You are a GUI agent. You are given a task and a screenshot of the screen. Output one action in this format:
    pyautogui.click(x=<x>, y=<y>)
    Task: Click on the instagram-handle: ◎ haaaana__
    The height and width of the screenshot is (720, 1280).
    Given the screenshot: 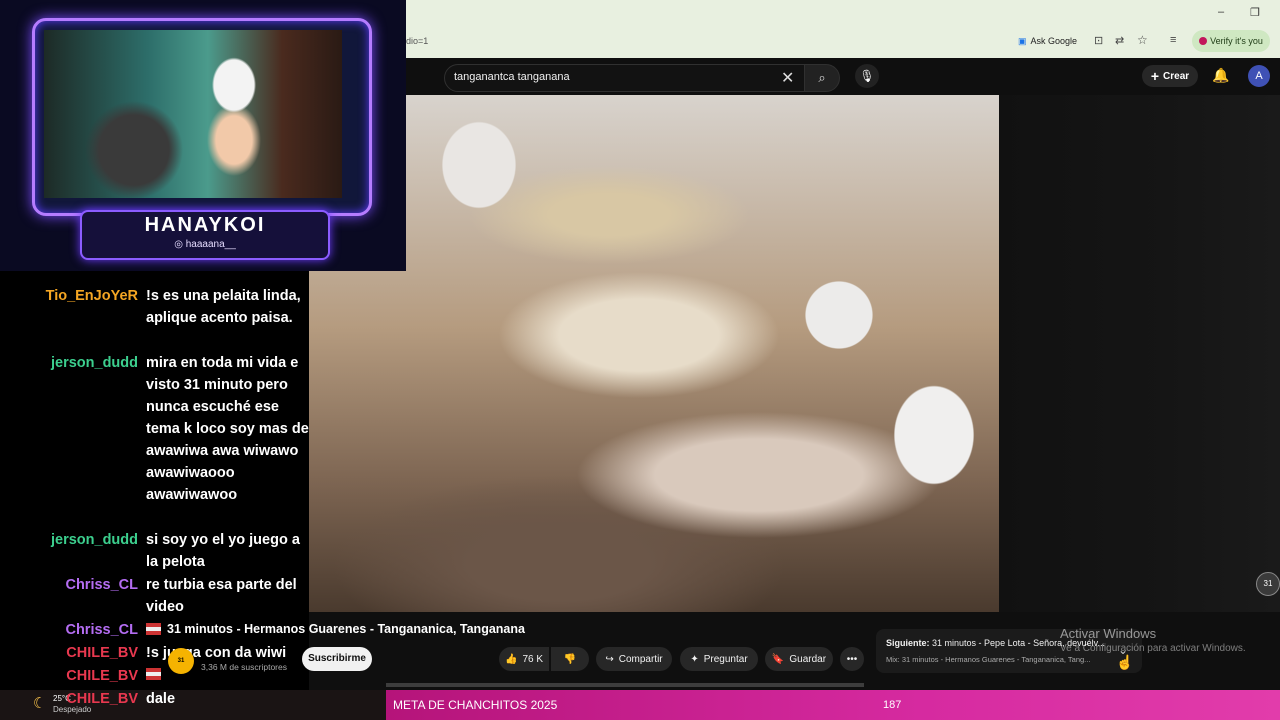 What is the action you would take?
    pyautogui.click(x=205, y=244)
    